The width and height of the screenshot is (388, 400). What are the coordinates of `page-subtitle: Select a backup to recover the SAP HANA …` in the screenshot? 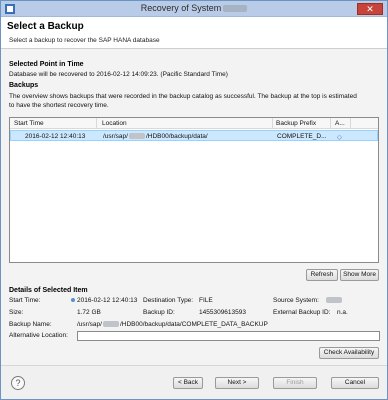 It's located at (84, 40).